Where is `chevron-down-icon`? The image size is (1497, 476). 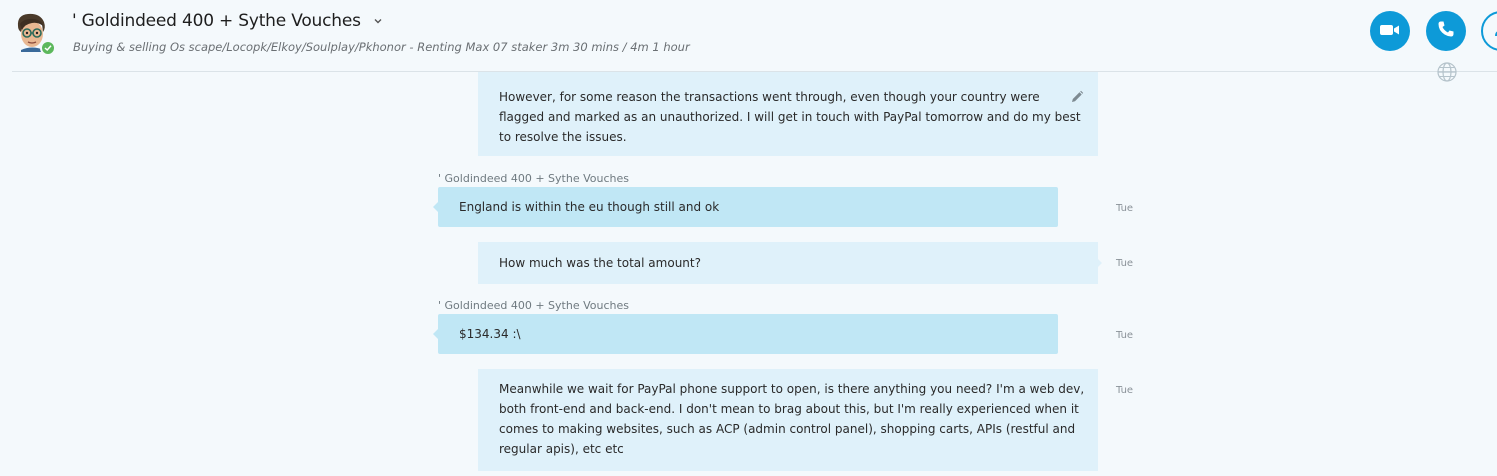 chevron-down-icon is located at coordinates (378, 21).